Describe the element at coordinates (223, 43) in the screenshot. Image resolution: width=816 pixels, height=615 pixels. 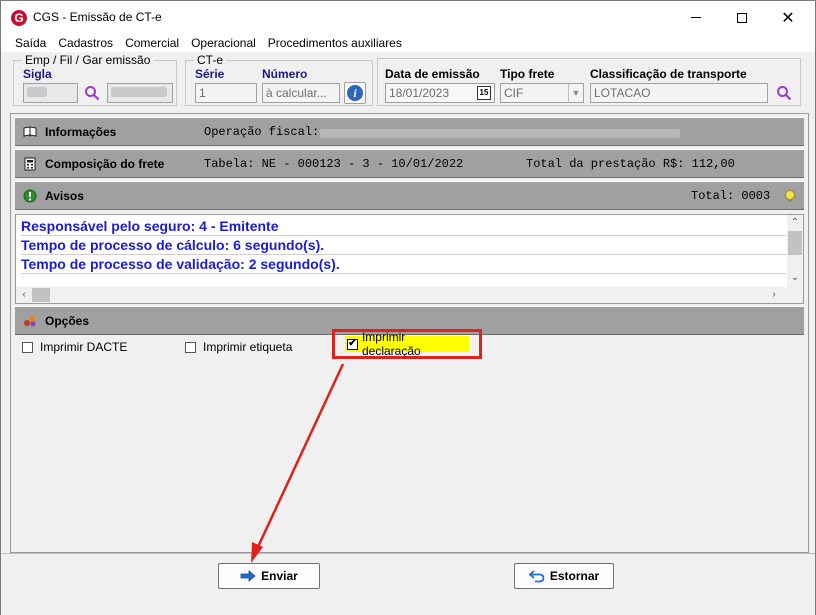
I see `menu-operacional: Operacional` at that location.